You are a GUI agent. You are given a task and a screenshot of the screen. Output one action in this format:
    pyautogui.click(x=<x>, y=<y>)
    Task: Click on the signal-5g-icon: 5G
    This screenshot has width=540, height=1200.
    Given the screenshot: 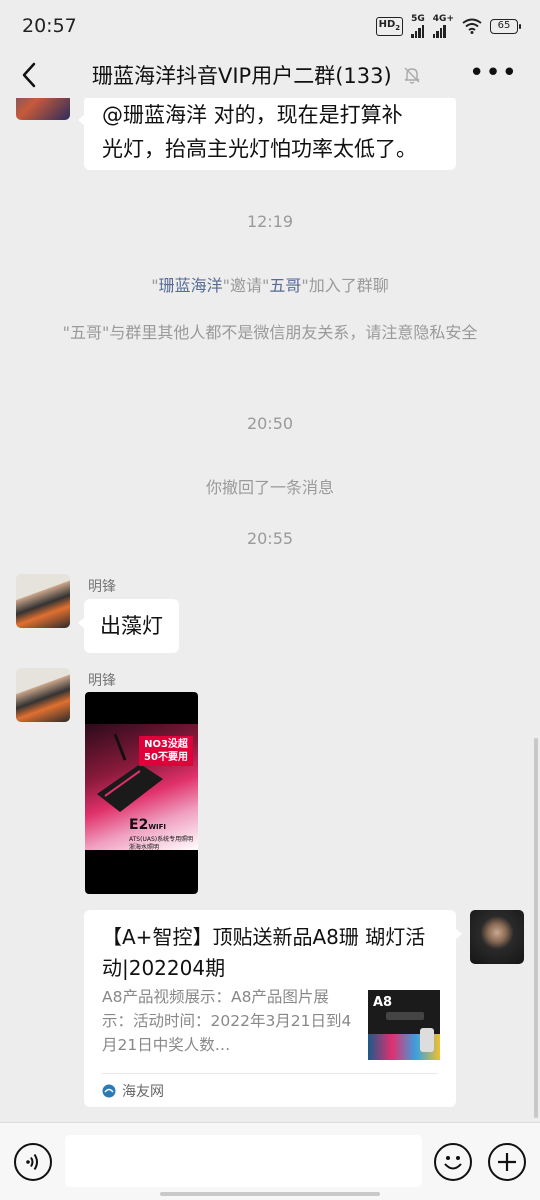 What is the action you would take?
    pyautogui.click(x=418, y=26)
    